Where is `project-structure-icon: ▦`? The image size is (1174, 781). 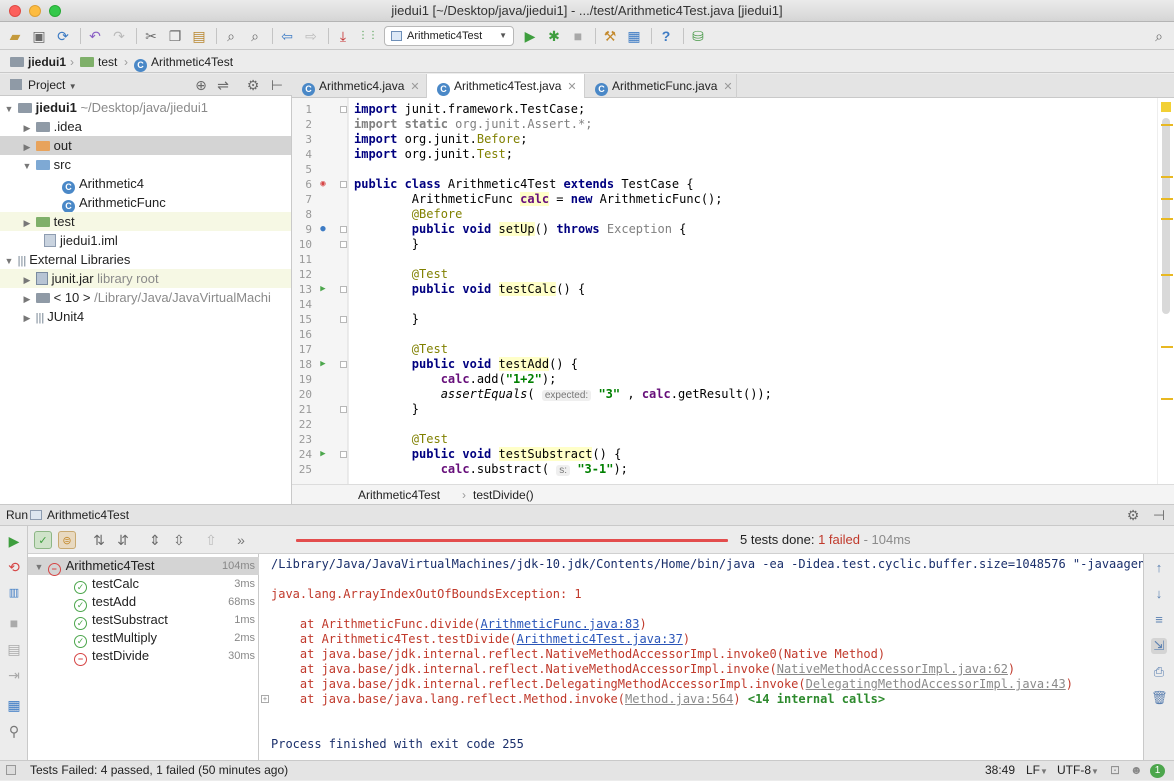 project-structure-icon: ▦ is located at coordinates (634, 36).